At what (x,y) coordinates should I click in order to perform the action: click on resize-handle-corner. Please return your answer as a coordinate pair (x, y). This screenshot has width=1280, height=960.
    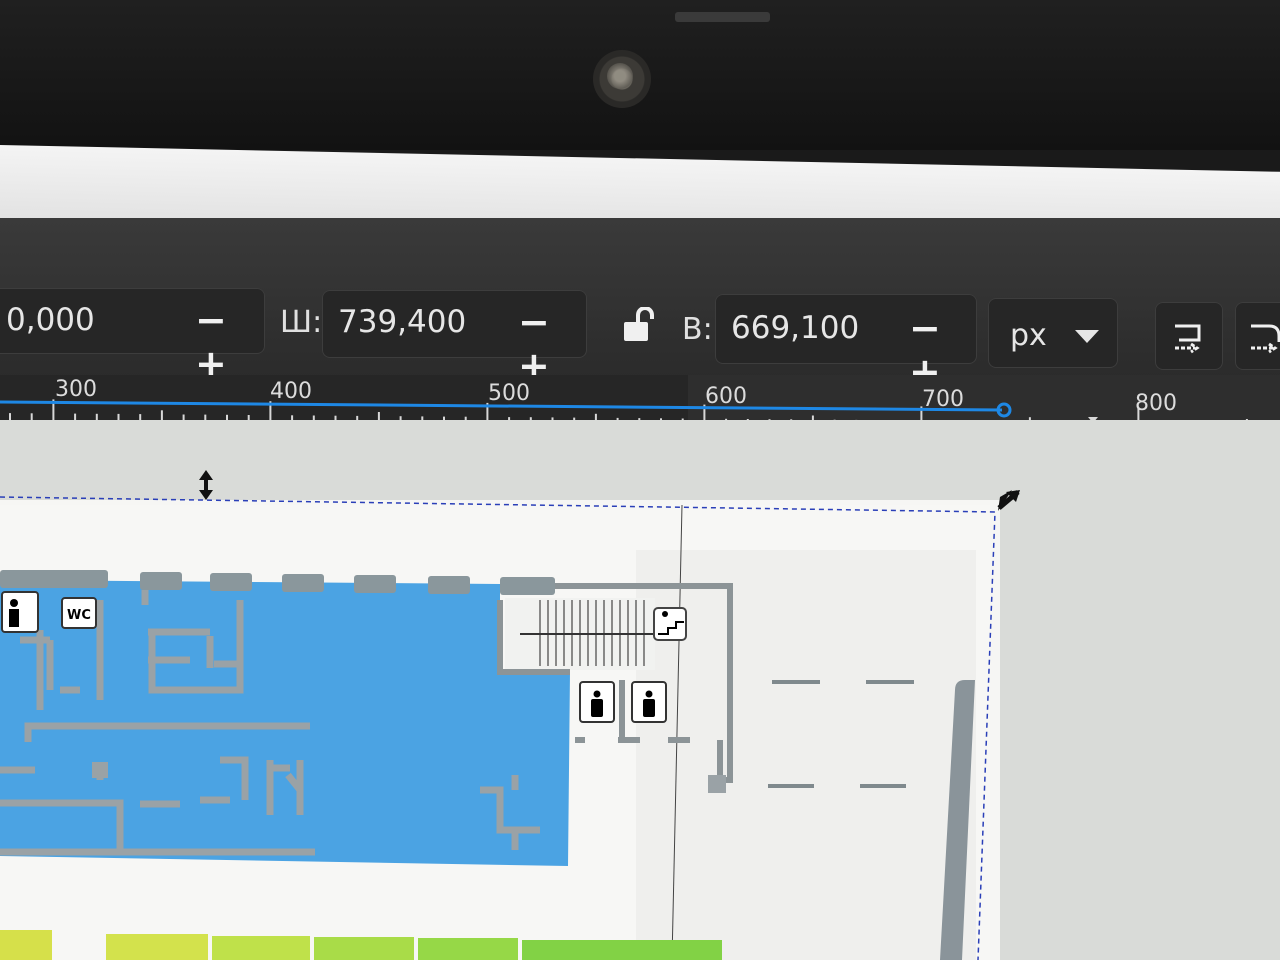
    Looking at the image, I should click on (1008, 500).